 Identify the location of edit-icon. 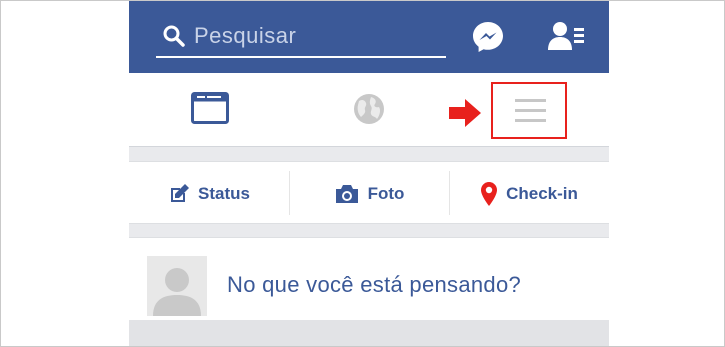
(180, 192).